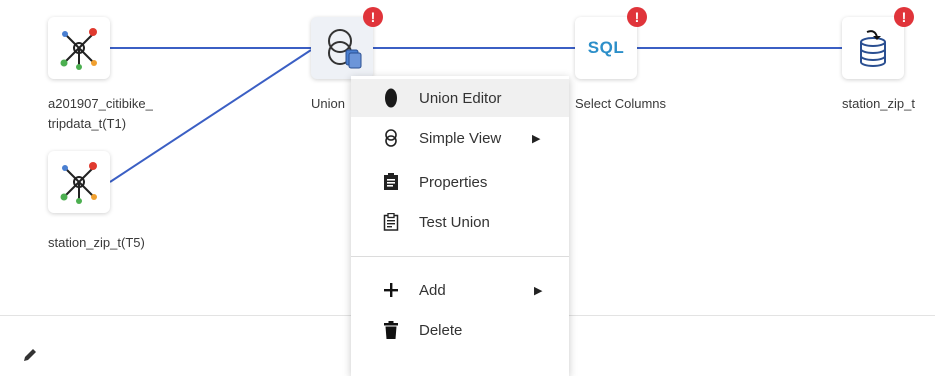  I want to click on union-node, so click(342, 48).